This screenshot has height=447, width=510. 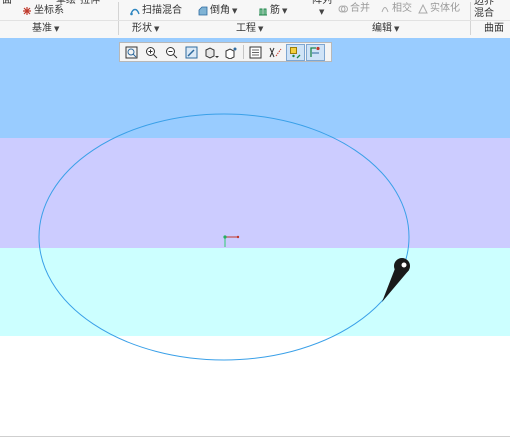 What do you see at coordinates (321, 12) in the screenshot?
I see `pattern-dropdown-icon: ▼` at bounding box center [321, 12].